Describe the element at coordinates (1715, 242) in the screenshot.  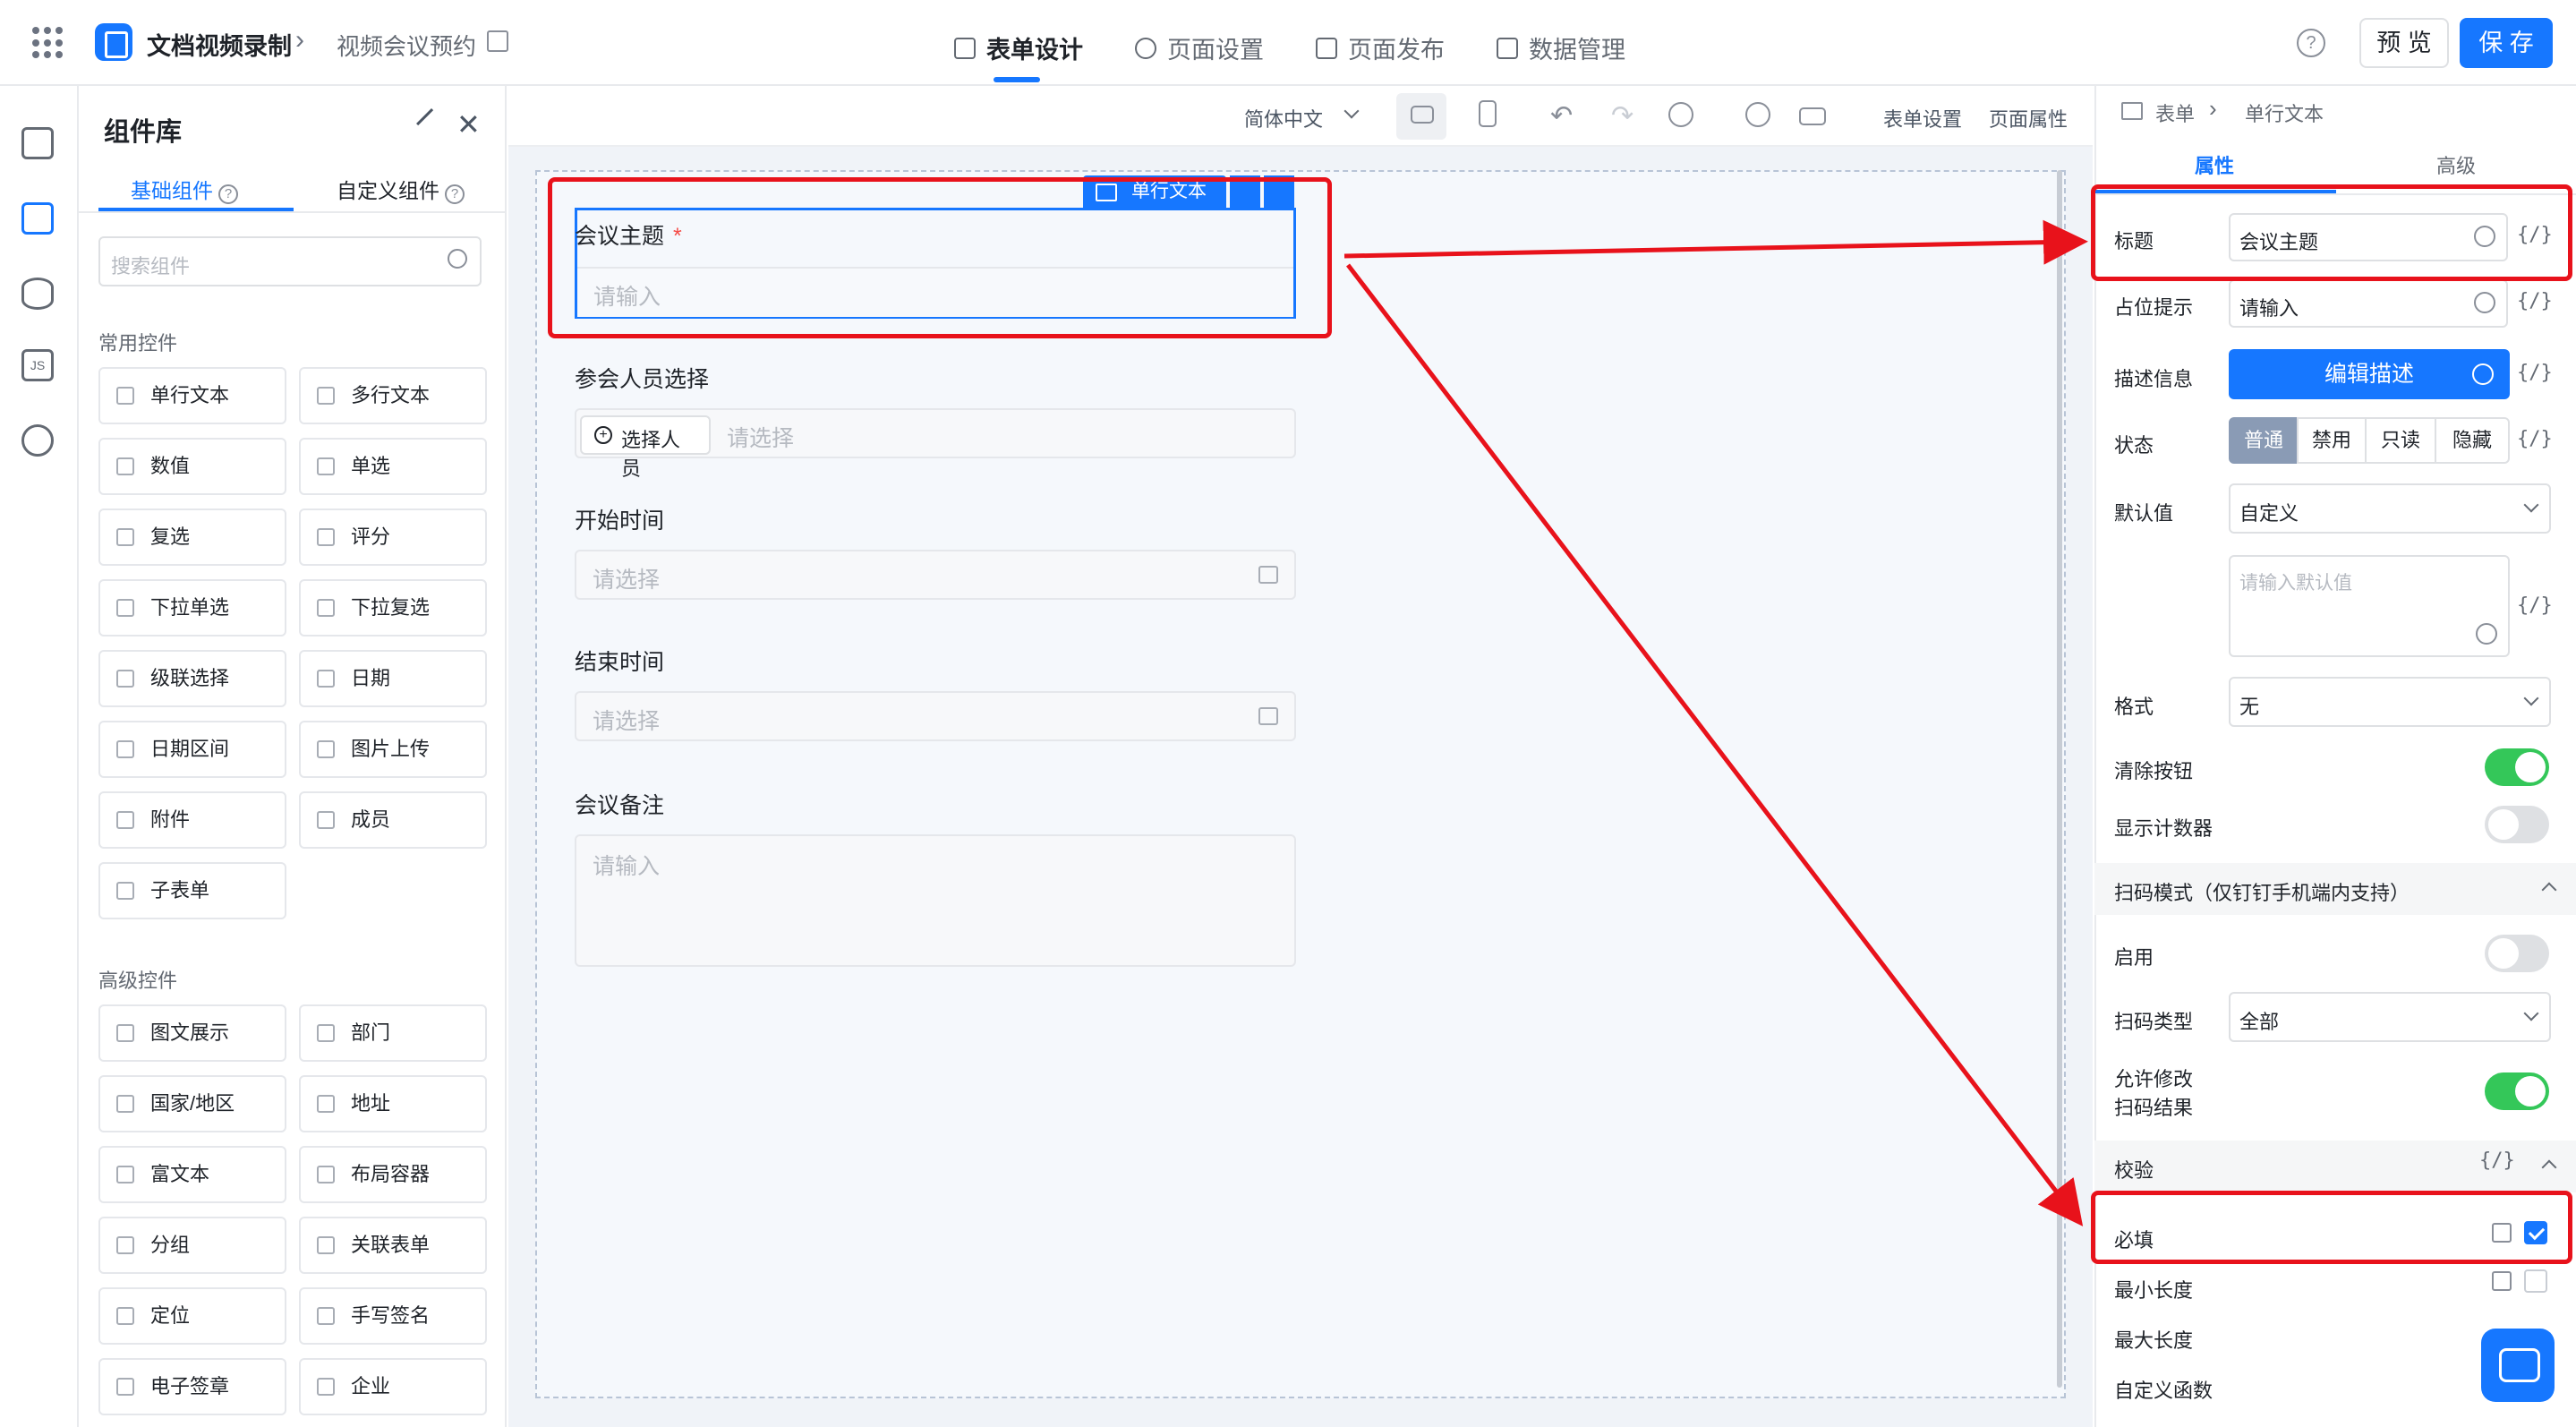
I see `arrow-to-title-prop` at that location.